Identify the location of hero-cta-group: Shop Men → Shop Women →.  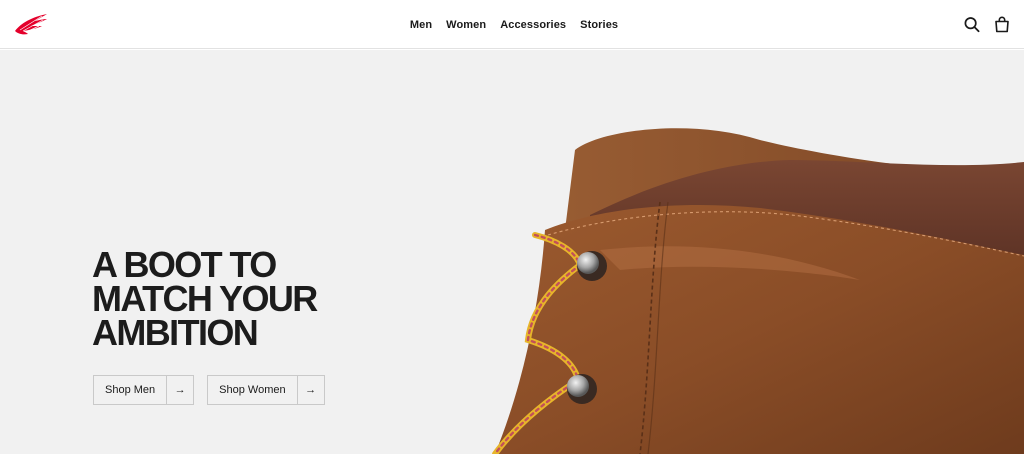
(209, 390).